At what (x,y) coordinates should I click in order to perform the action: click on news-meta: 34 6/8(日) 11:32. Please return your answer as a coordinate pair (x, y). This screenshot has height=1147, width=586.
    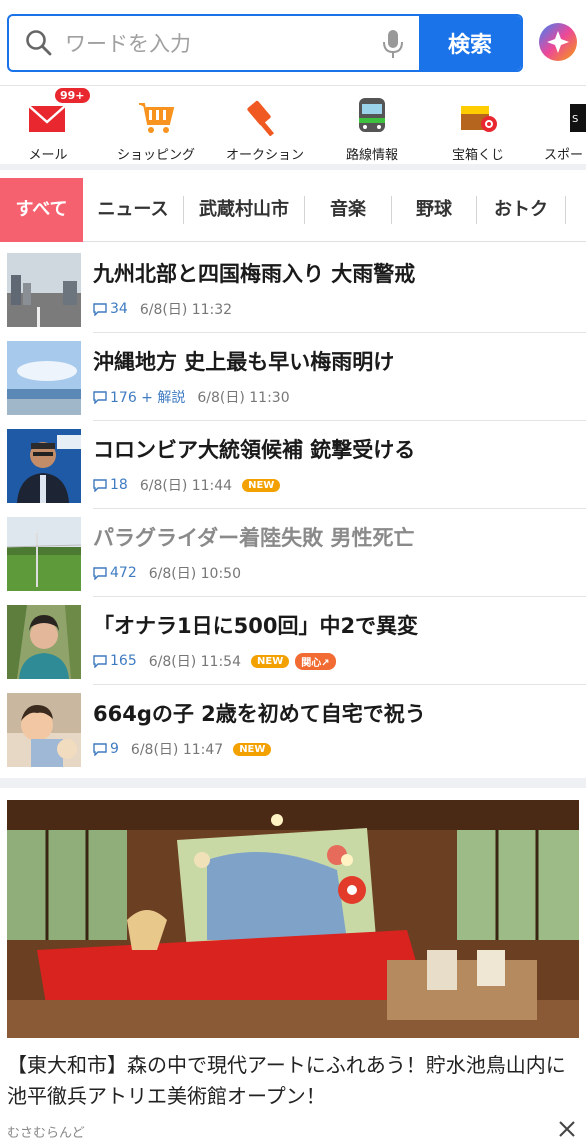
    Looking at the image, I should click on (167, 309).